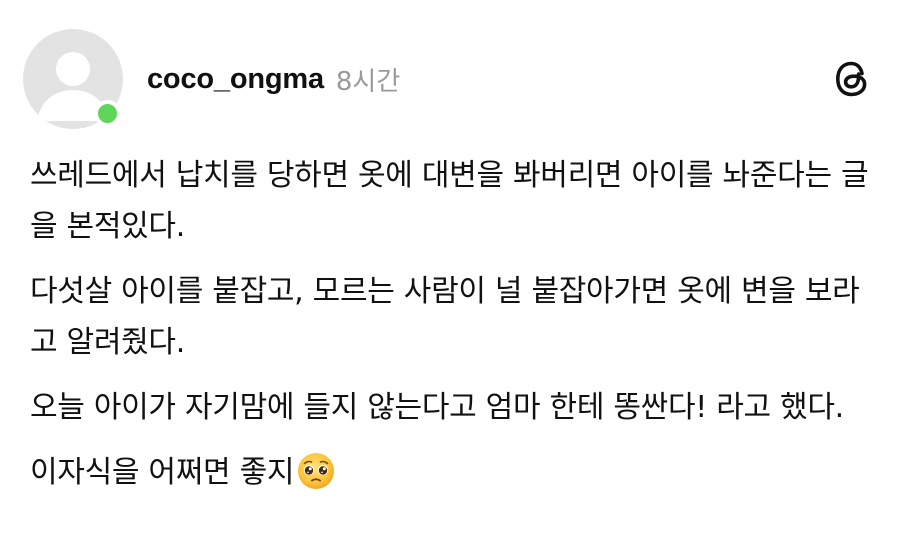 Image resolution: width=900 pixels, height=559 pixels. What do you see at coordinates (316, 471) in the screenshot?
I see `pleading-face-emoji` at bounding box center [316, 471].